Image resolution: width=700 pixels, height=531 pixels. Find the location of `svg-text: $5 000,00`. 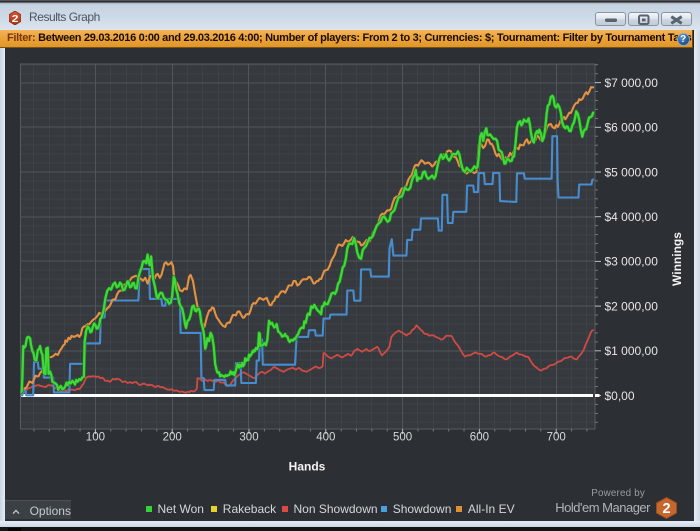

svg-text: $5 000,00 is located at coordinates (632, 172).